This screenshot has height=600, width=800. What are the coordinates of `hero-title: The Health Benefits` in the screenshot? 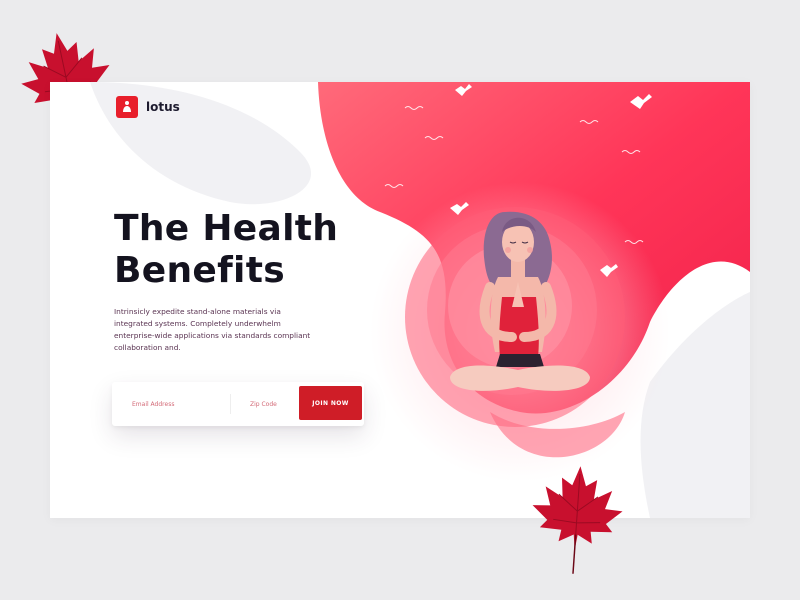 It's located at (226, 250).